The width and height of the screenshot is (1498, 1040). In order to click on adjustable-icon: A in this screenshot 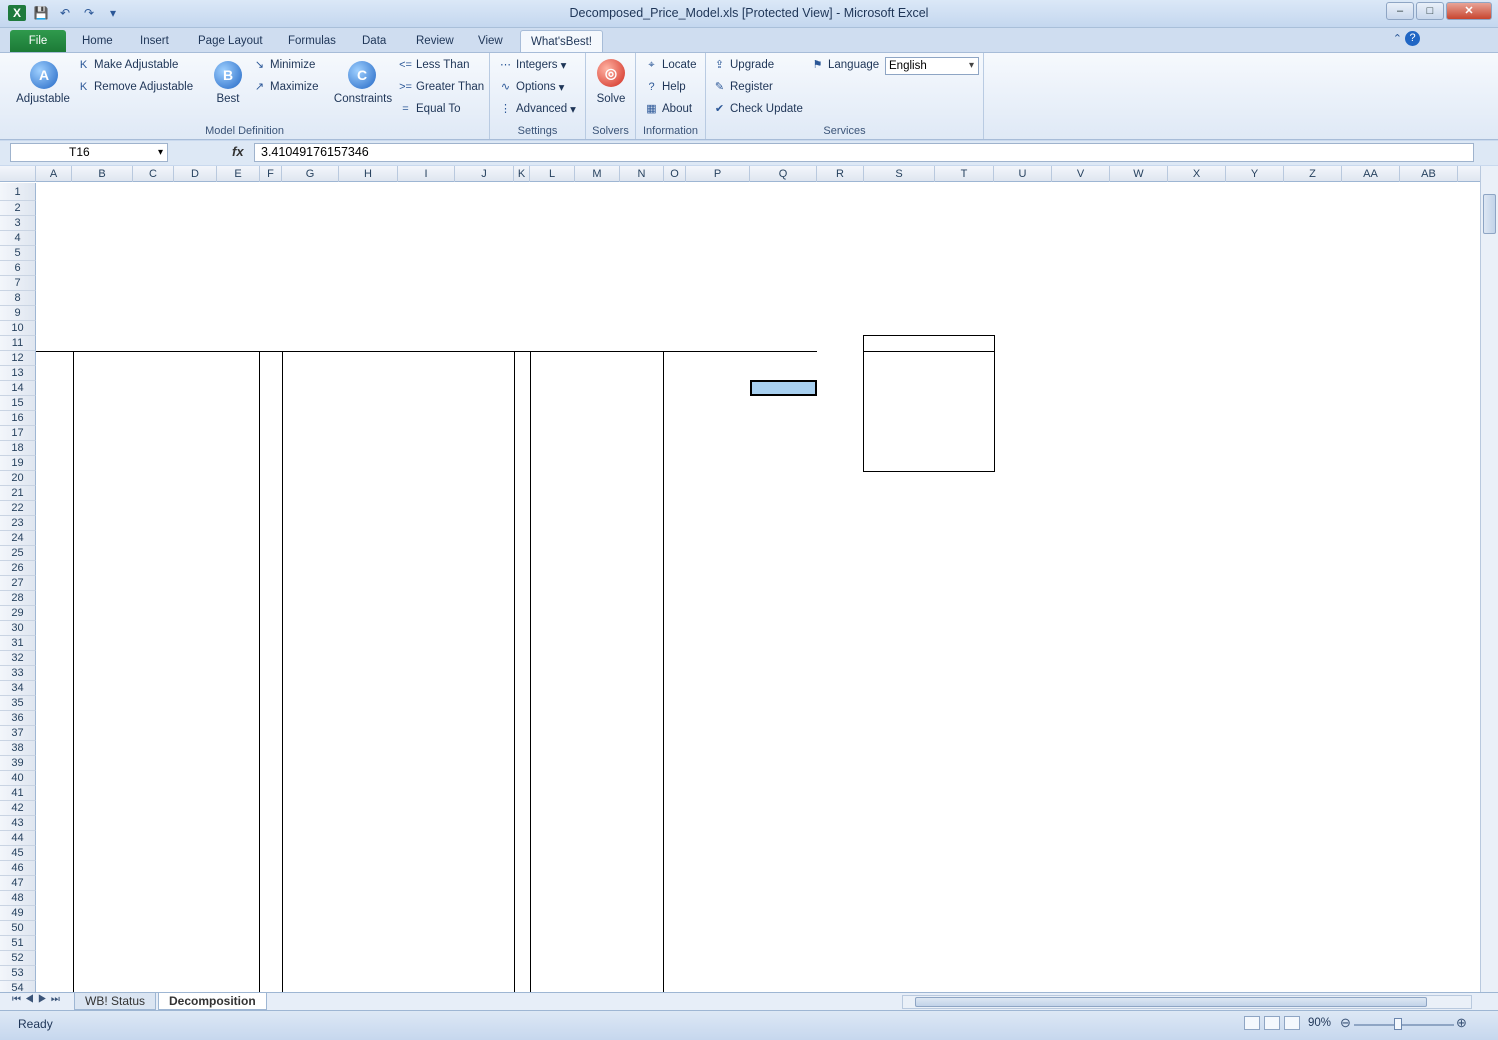, I will do `click(44, 75)`.